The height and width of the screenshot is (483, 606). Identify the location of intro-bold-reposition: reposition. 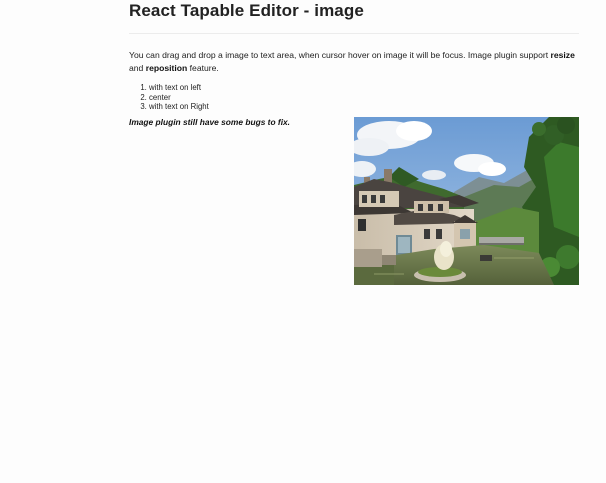
(166, 68).